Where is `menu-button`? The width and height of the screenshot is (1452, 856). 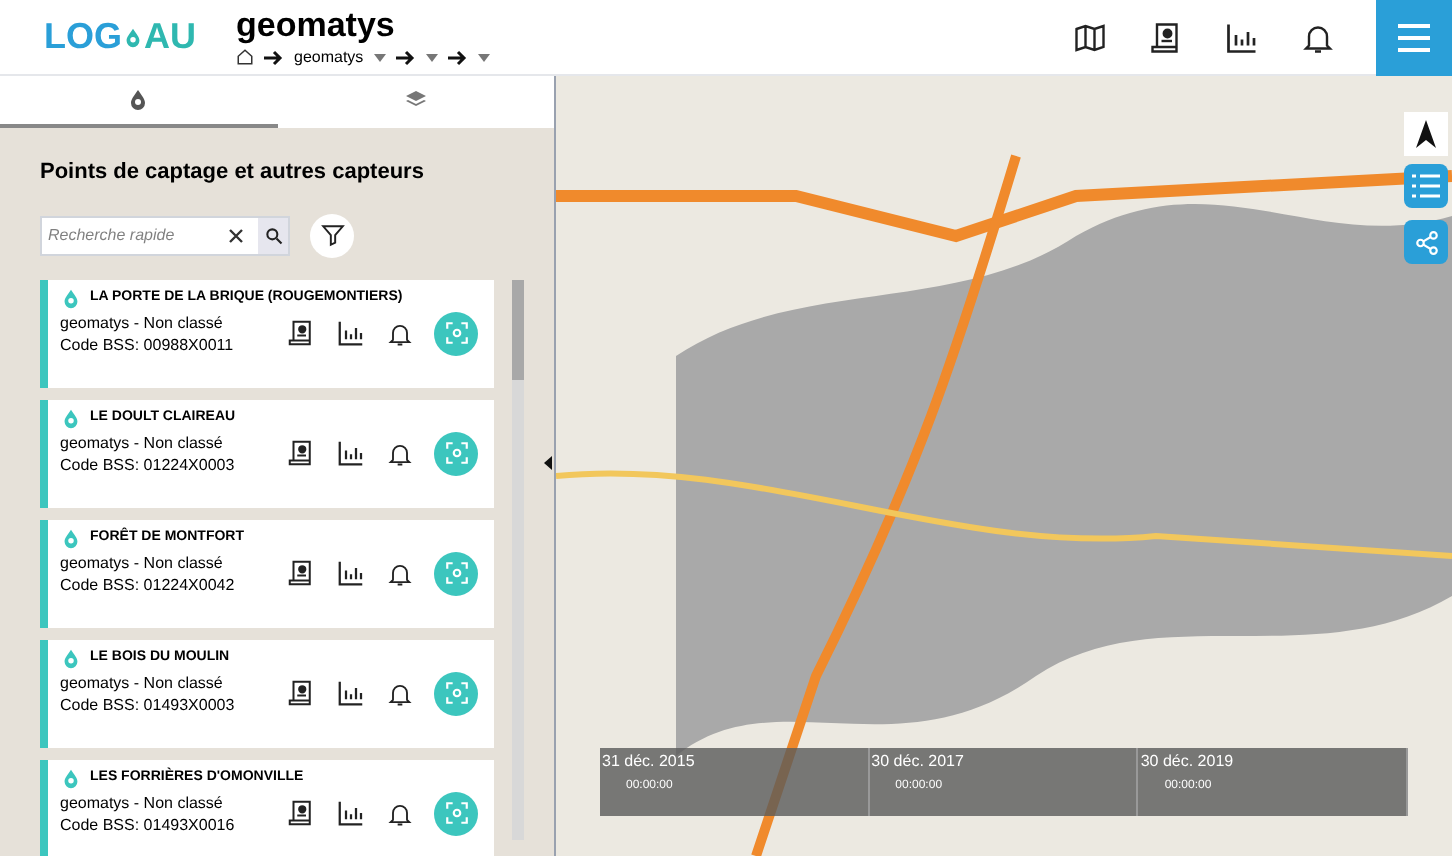 menu-button is located at coordinates (1414, 37).